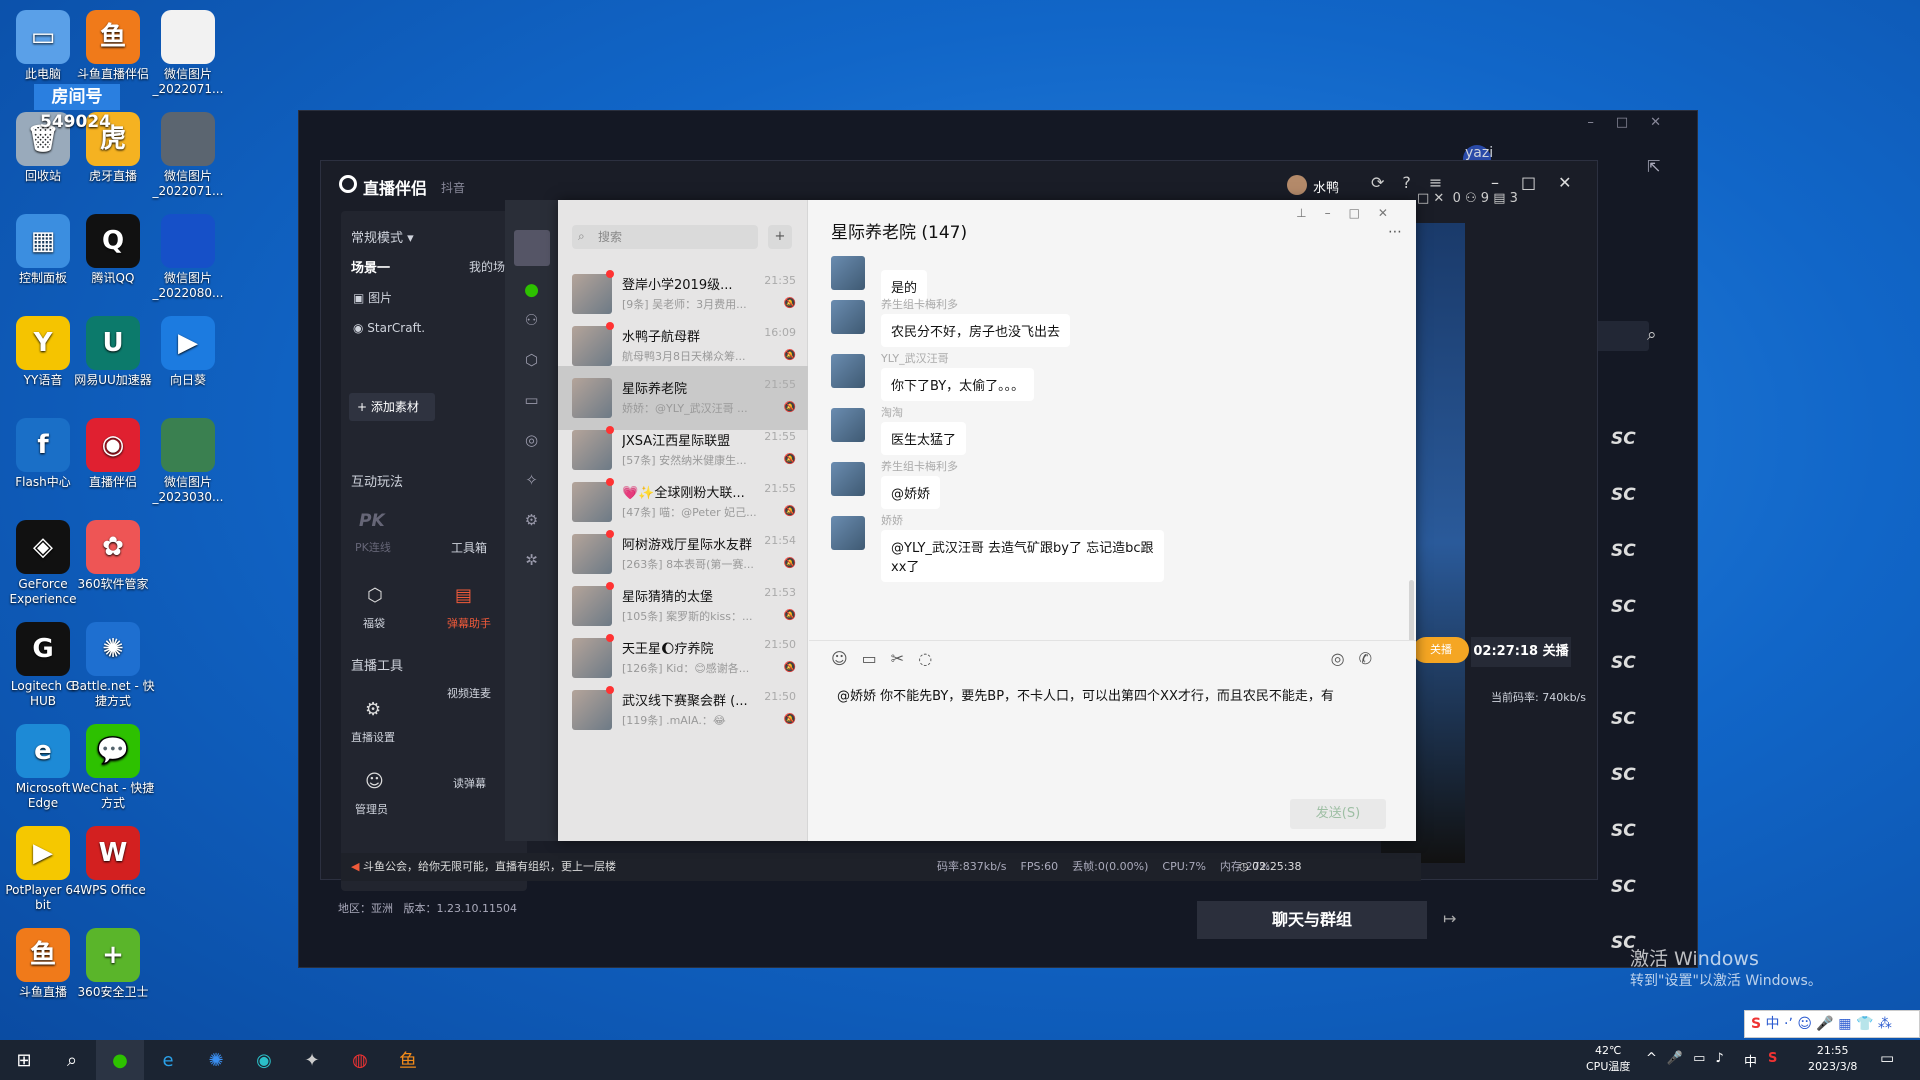 This screenshot has width=1920, height=1080. I want to click on app-icon: ✿, so click(113, 547).